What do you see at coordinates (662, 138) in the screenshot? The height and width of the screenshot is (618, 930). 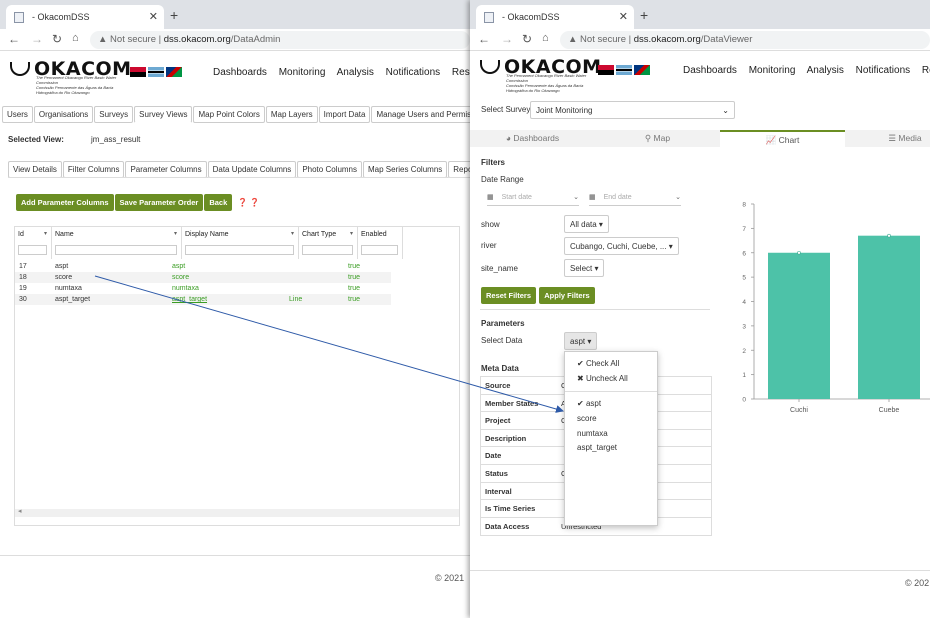 I see `tab-map-label: Map` at bounding box center [662, 138].